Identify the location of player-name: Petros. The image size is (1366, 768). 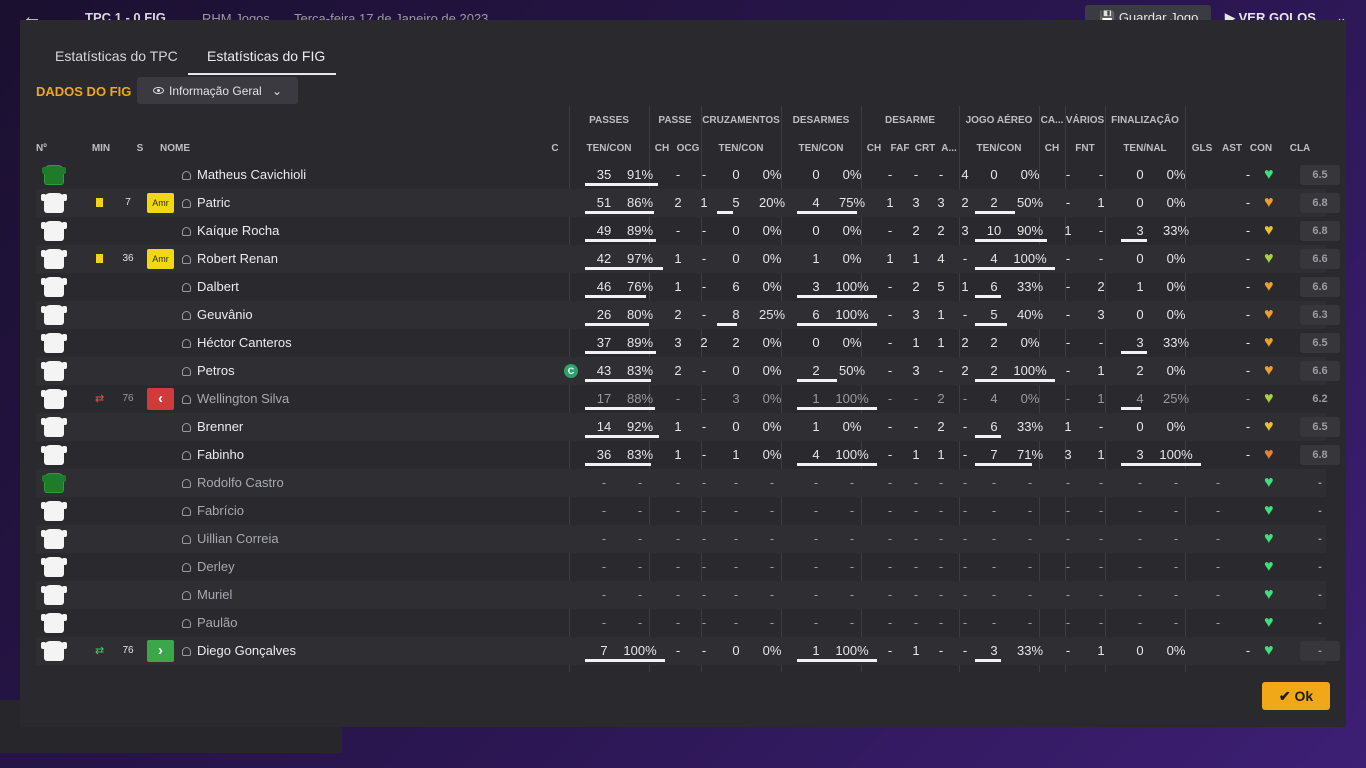
(332, 371).